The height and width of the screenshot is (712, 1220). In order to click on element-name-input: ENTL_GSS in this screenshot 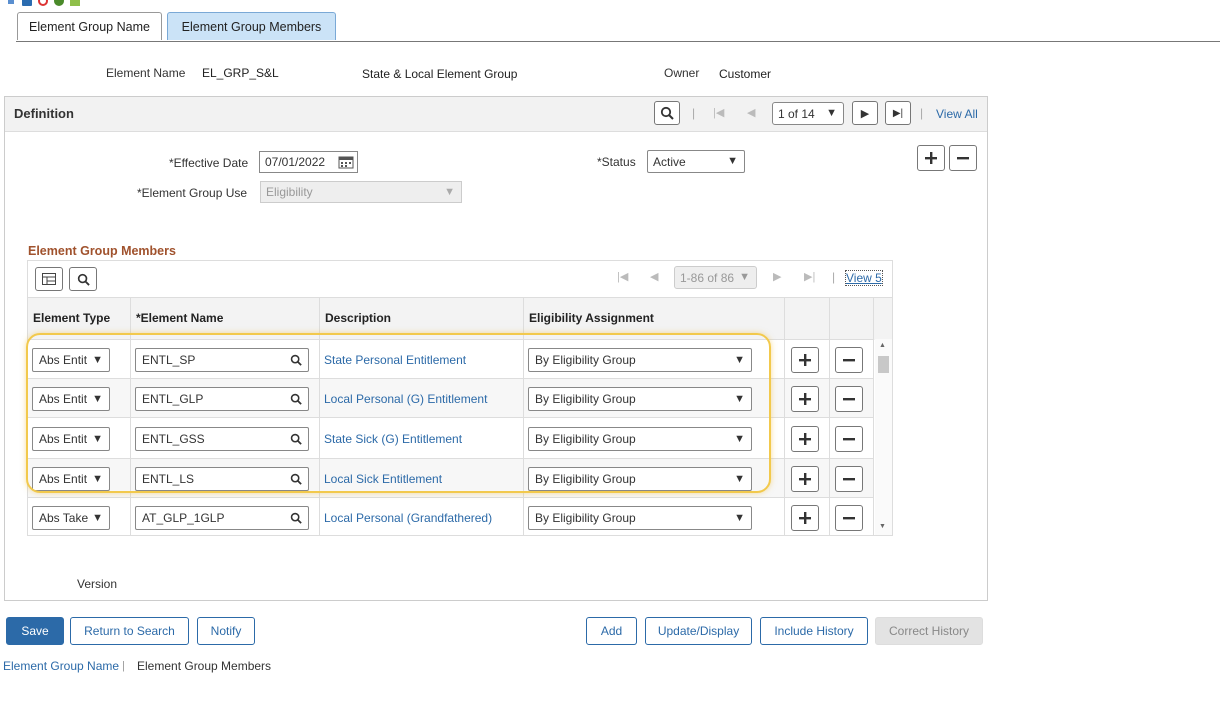, I will do `click(222, 439)`.